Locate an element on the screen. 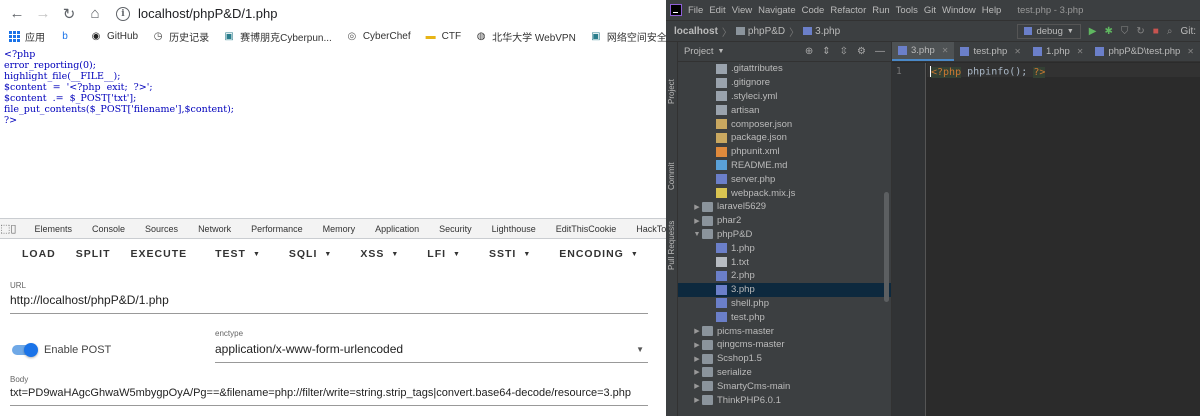  menu-window: Window is located at coordinates (959, 10).